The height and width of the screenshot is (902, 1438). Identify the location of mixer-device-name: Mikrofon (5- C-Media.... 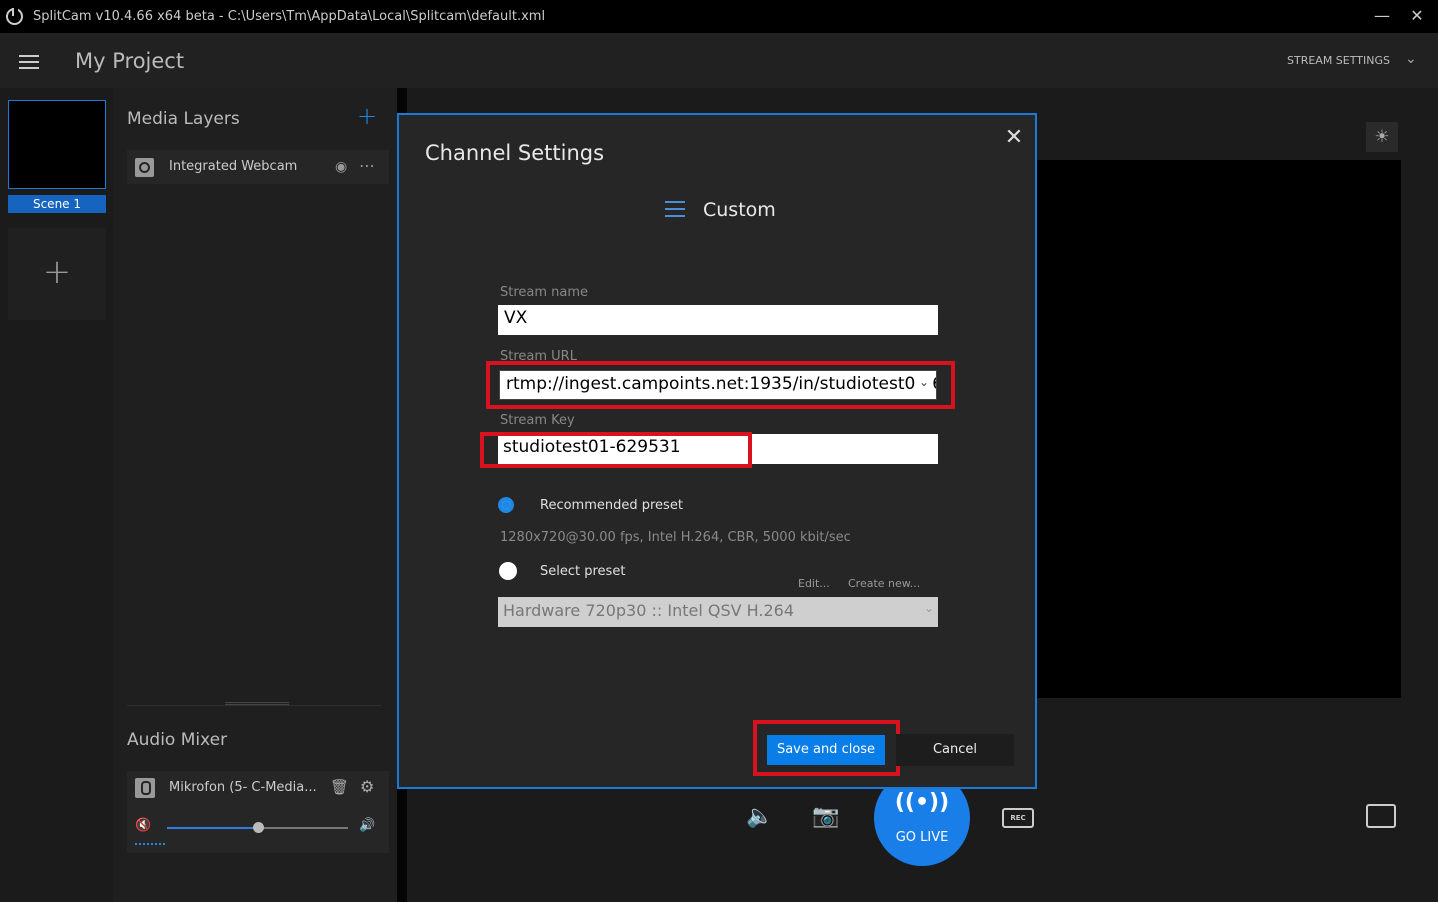
(243, 787).